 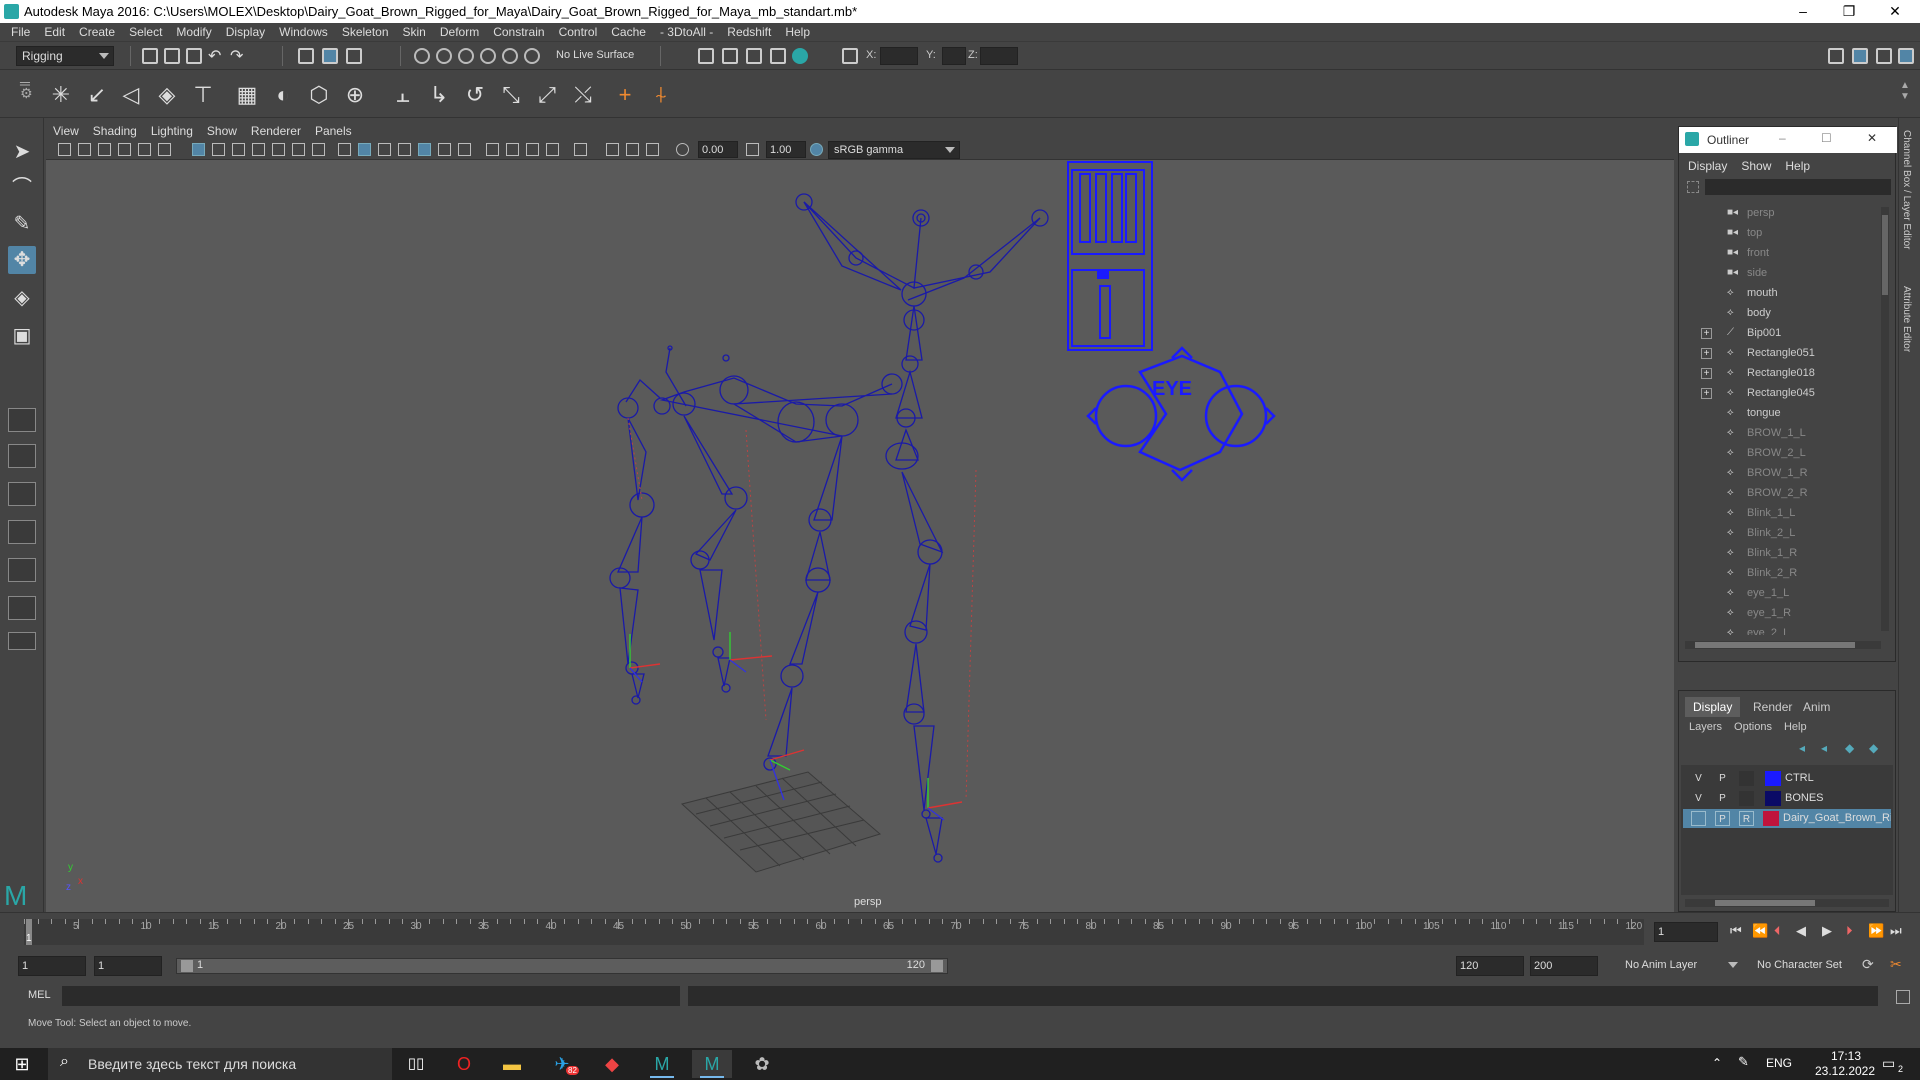 I want to click on step-forward-key-icon: ⏩, so click(x=1876, y=931).